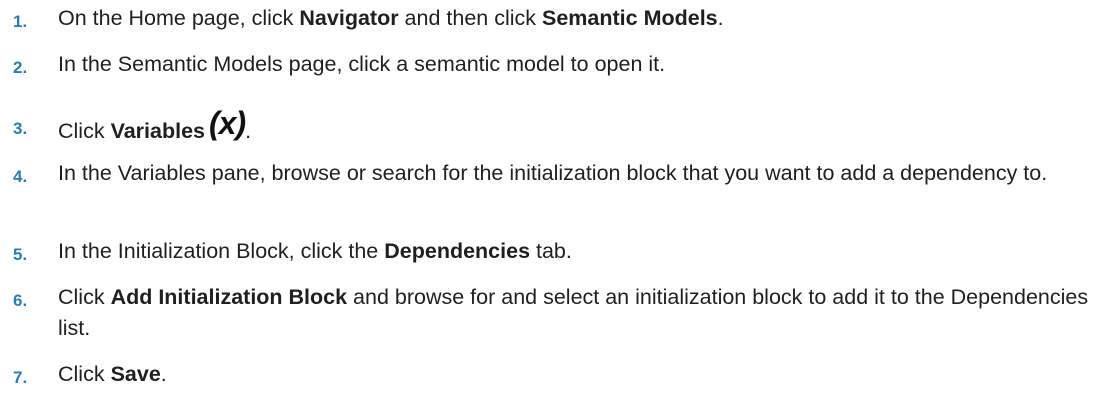  I want to click on step-text: Click Save., so click(112, 374).